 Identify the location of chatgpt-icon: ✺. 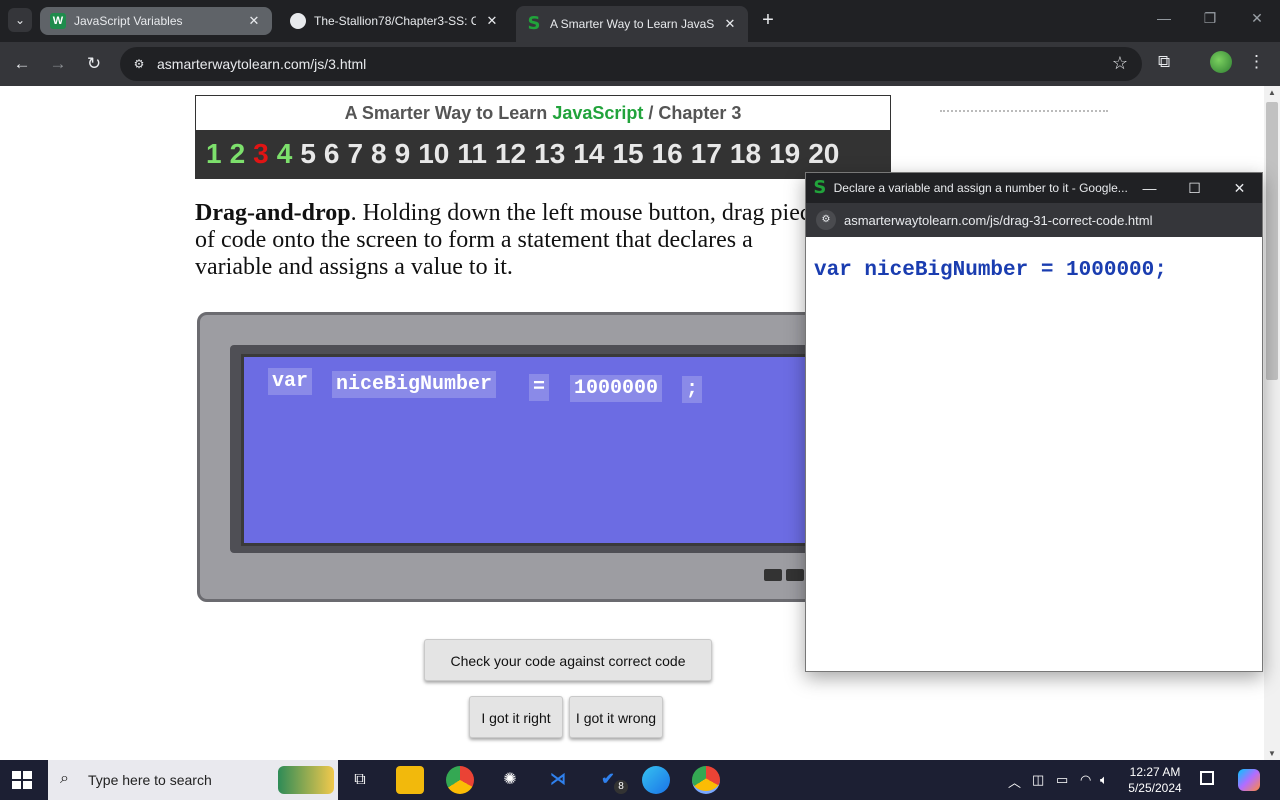
(510, 780).